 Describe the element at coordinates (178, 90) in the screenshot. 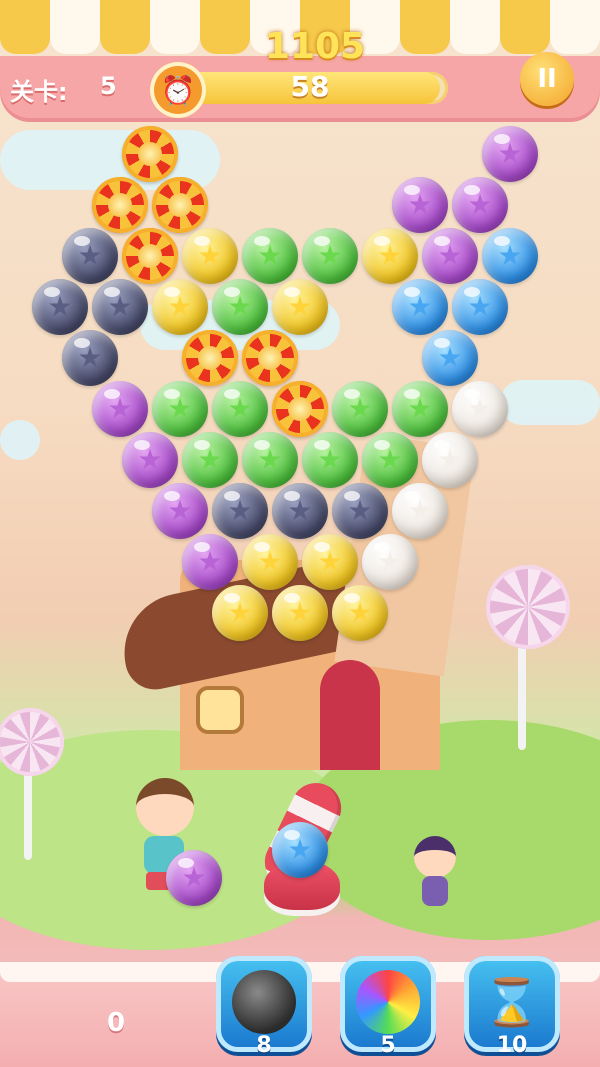

I see `alarm-clock-icon: ⏰` at that location.